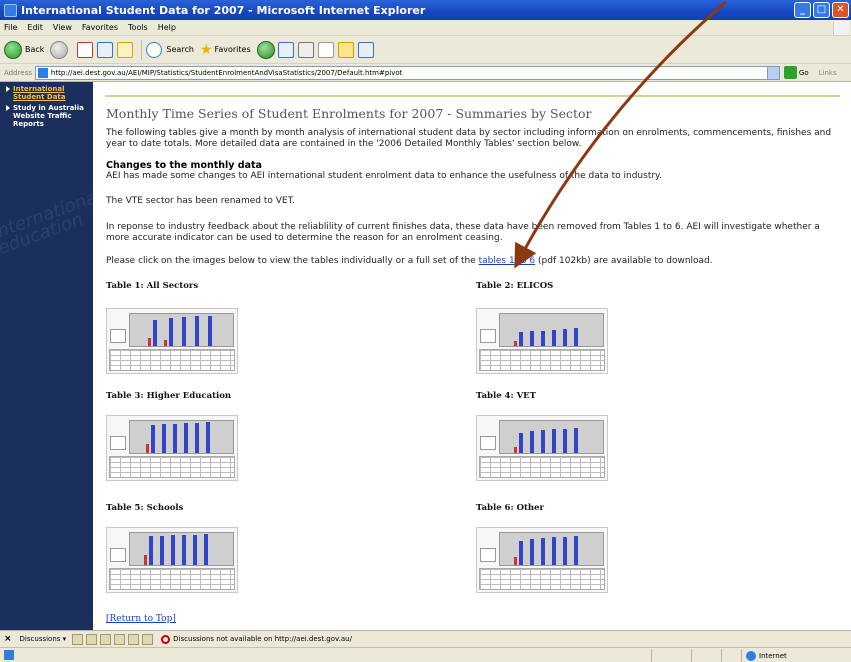 The image size is (851, 662). I want to click on tables-pdf-link: tables 1 to 6, so click(507, 261).